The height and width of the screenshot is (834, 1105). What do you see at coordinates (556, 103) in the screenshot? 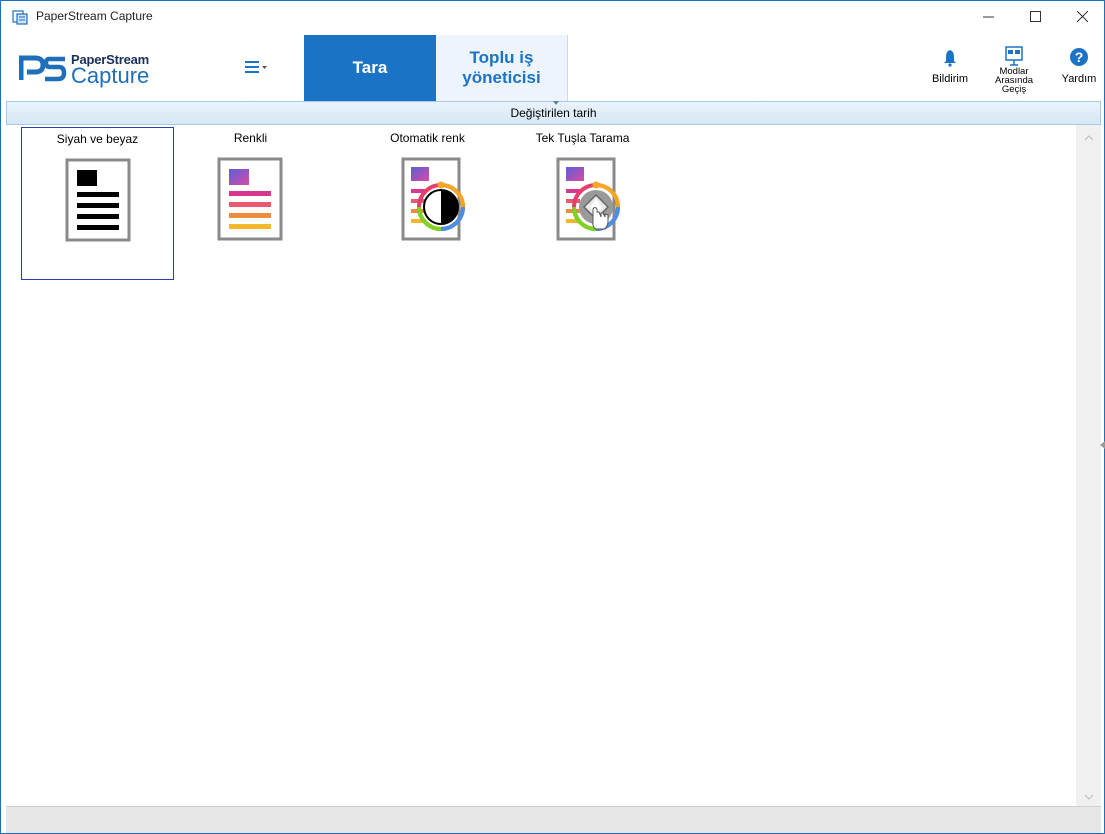
I see `sort-arrow-icon` at bounding box center [556, 103].